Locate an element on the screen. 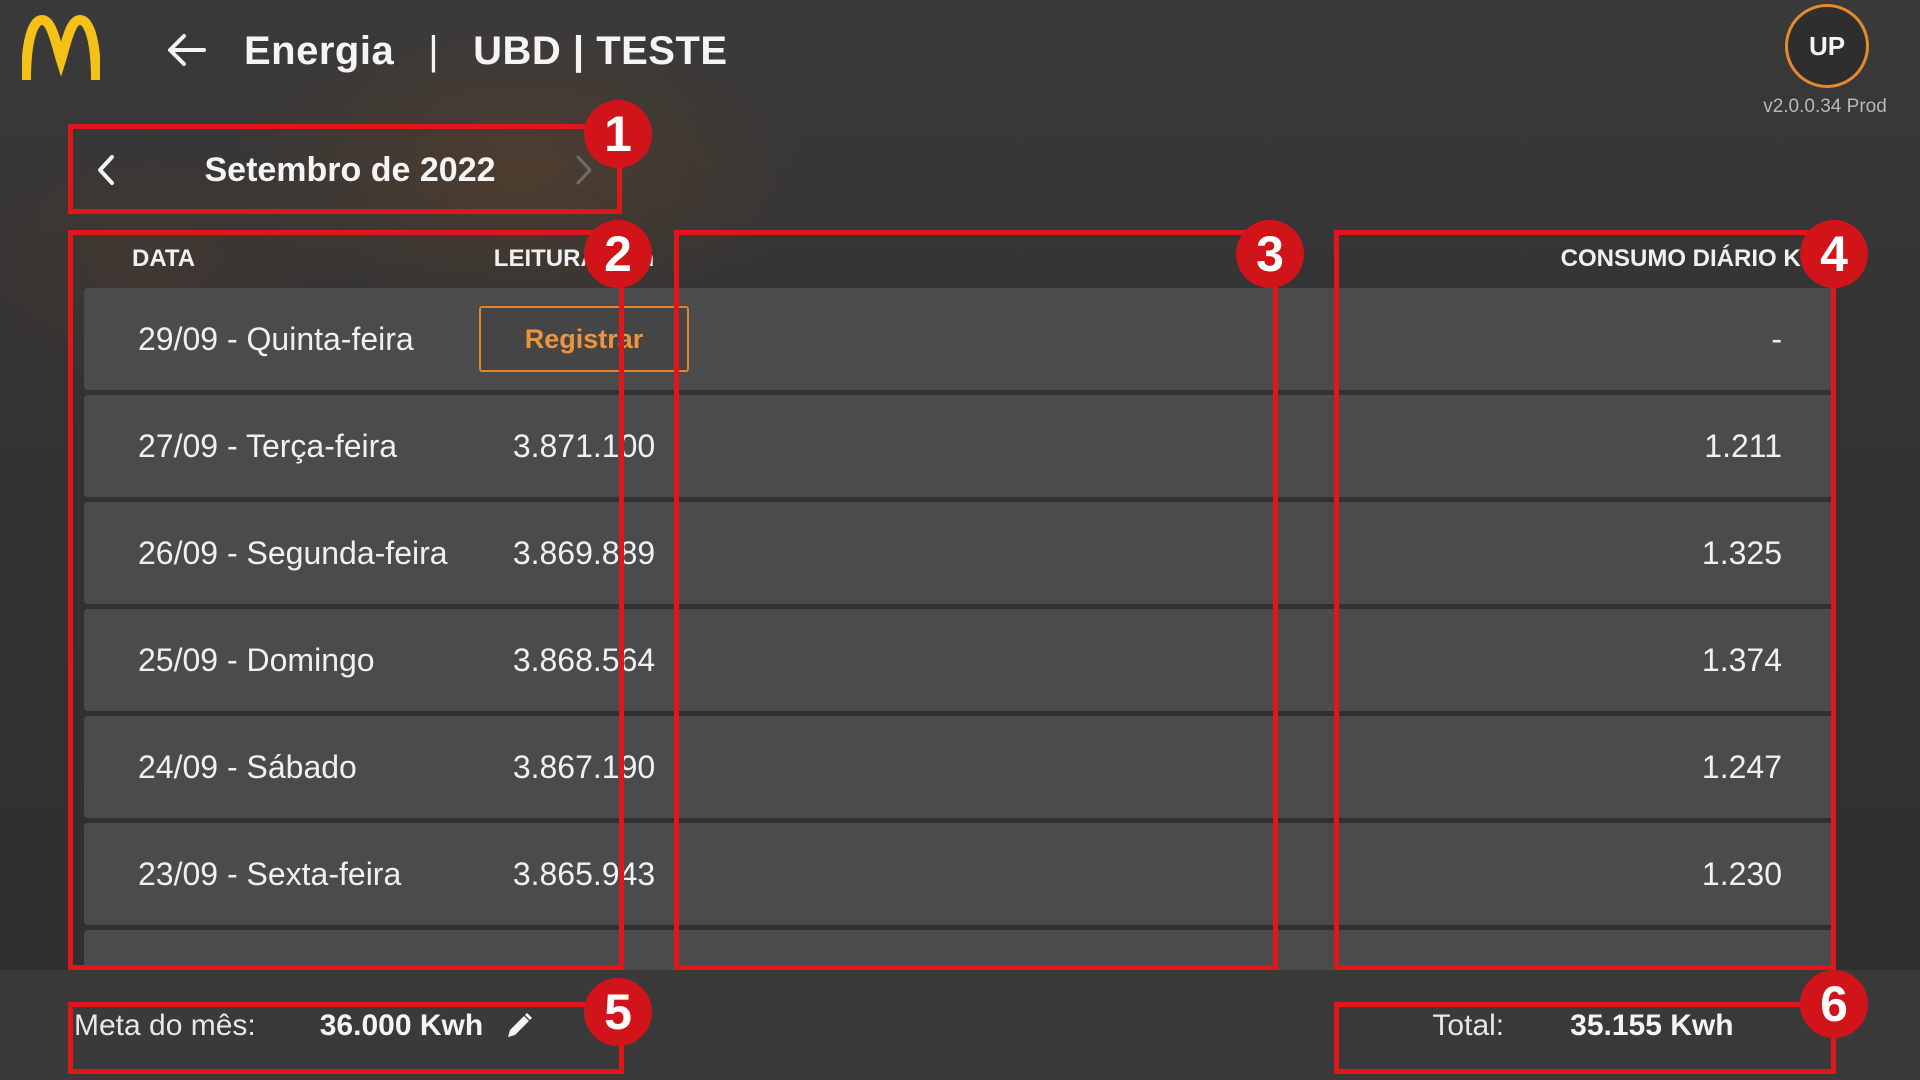  table-row-partial is located at coordinates (960, 950).